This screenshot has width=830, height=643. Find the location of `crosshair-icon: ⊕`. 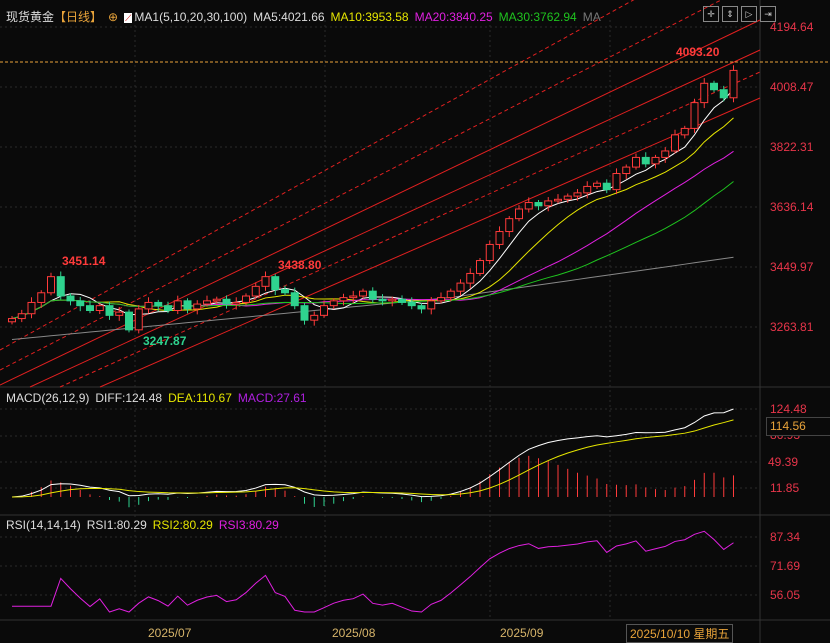

crosshair-icon: ⊕ is located at coordinates (113, 17).